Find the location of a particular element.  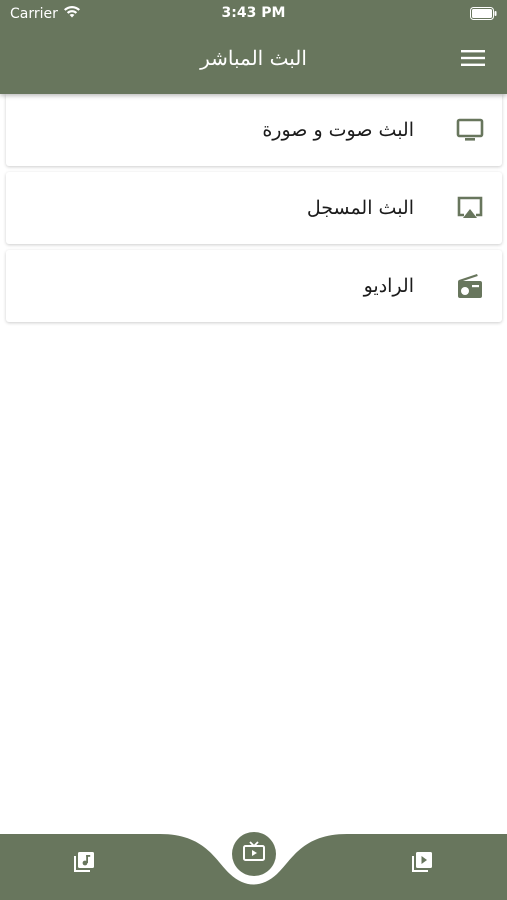

nav-music-button is located at coordinates (84, 864).